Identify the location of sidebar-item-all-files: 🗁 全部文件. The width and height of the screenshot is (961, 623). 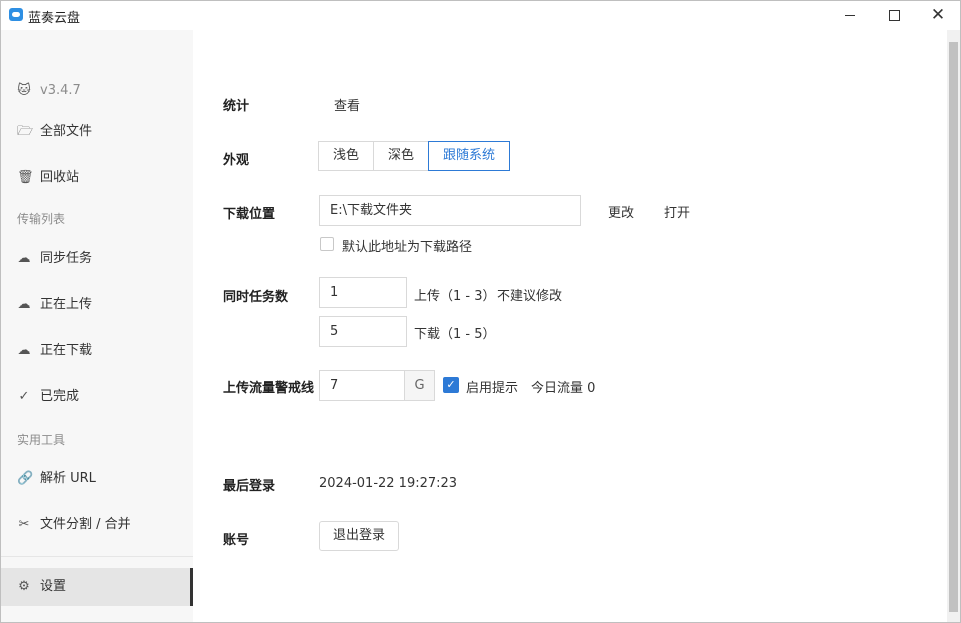
(97, 132).